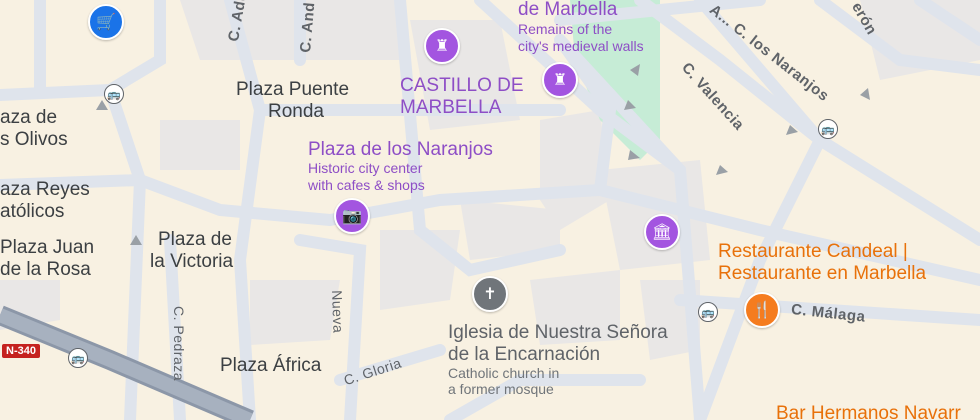 The image size is (980, 420). What do you see at coordinates (179, 344) in the screenshot?
I see `street-pedraza: C. Pedraza` at bounding box center [179, 344].